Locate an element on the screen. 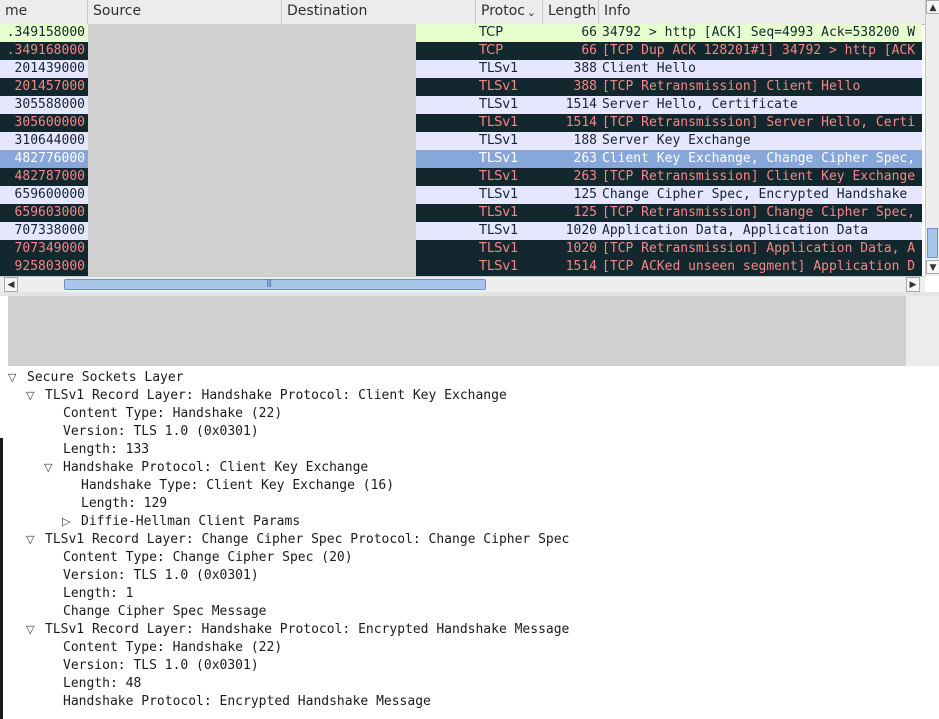 The width and height of the screenshot is (939, 719). column-header-length: Length is located at coordinates (571, 12).